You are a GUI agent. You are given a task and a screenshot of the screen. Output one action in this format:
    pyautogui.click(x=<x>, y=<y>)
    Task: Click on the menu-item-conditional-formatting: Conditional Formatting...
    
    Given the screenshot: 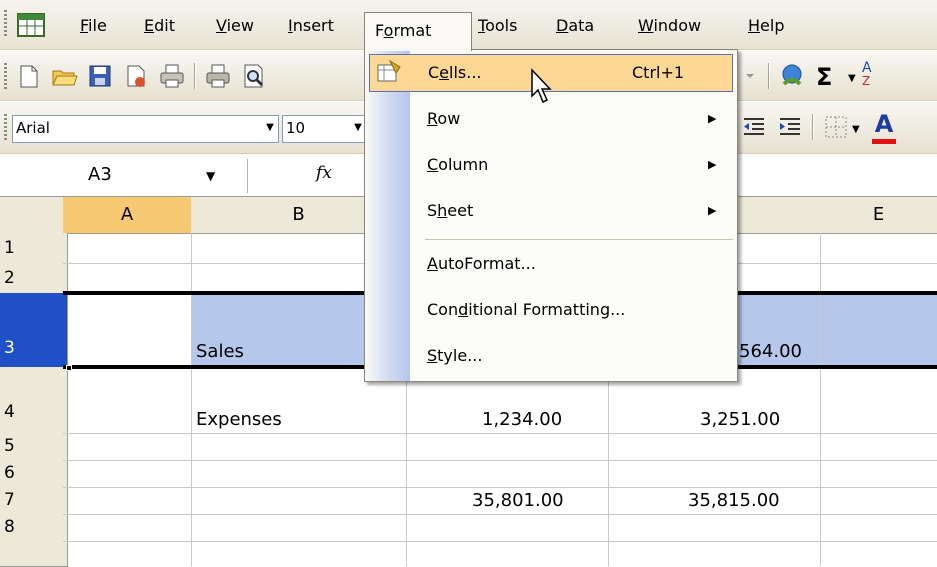 What is the action you would take?
    pyautogui.click(x=551, y=311)
    